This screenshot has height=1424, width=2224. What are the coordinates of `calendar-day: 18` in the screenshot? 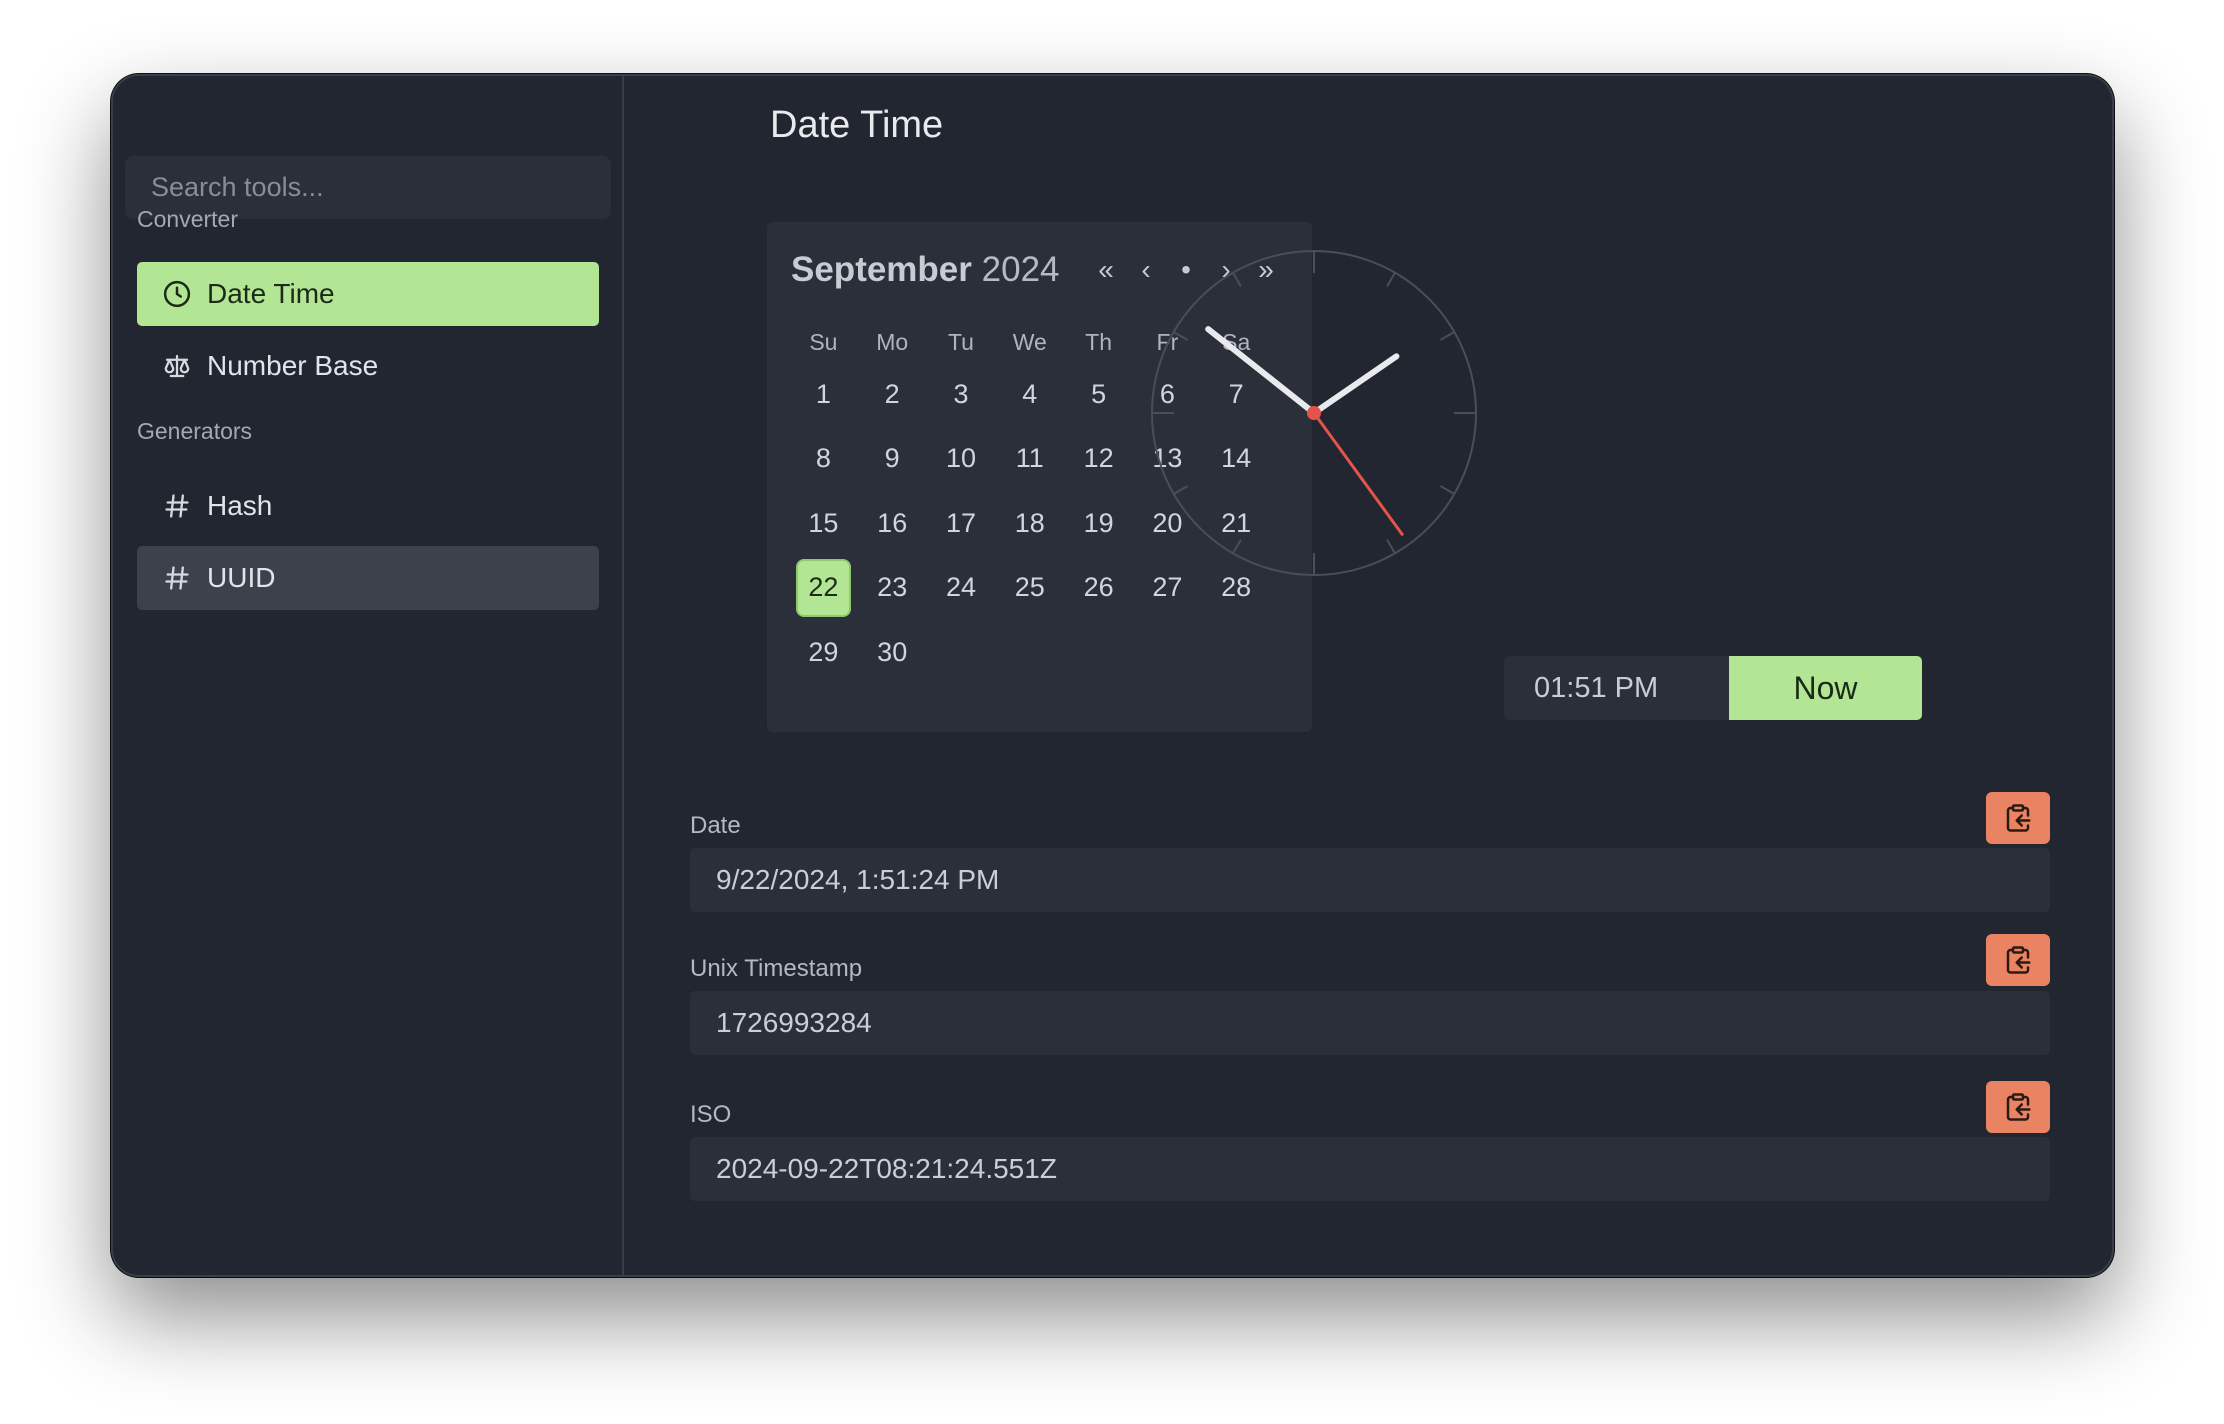 It's located at (1029, 523).